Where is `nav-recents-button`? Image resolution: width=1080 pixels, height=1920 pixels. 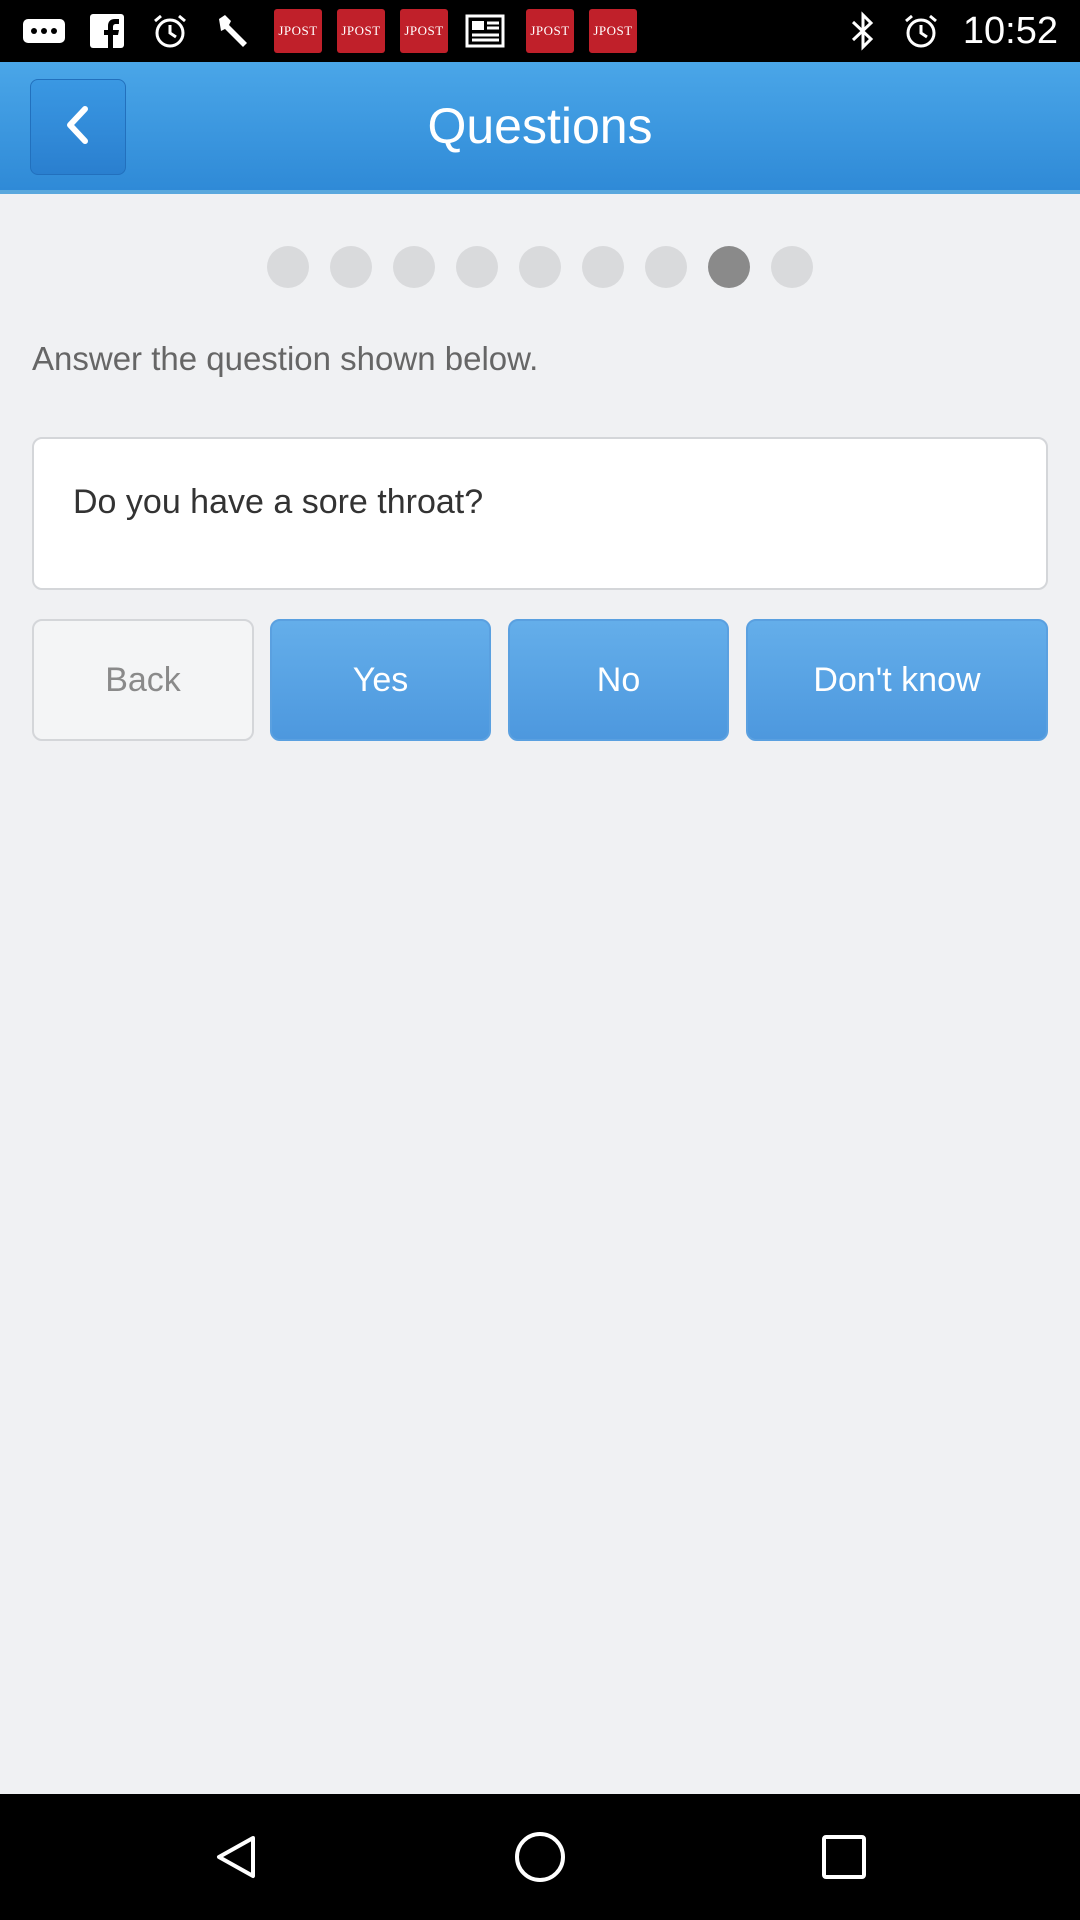
nav-recents-button is located at coordinates (844, 1859).